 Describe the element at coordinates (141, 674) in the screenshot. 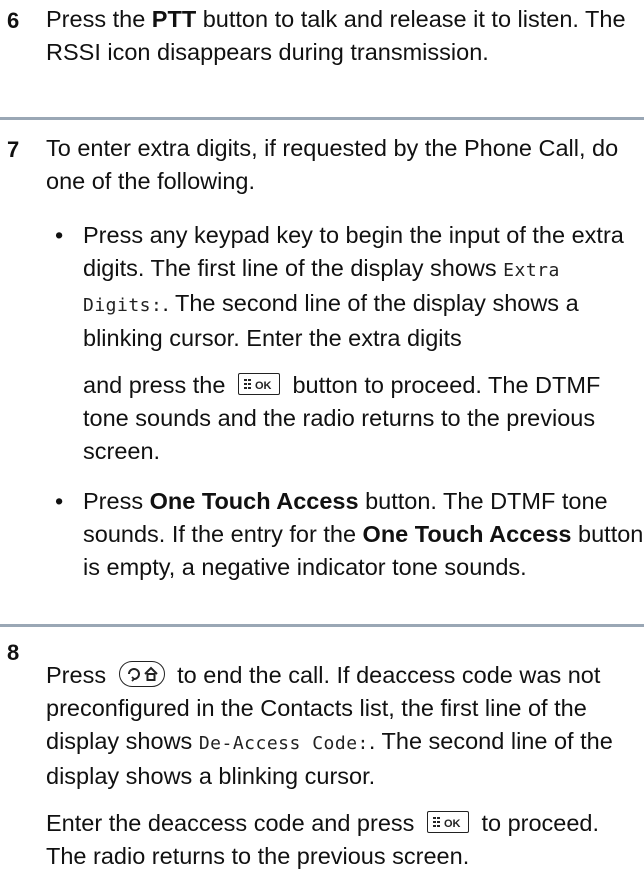

I see `back-home-key-icon` at that location.